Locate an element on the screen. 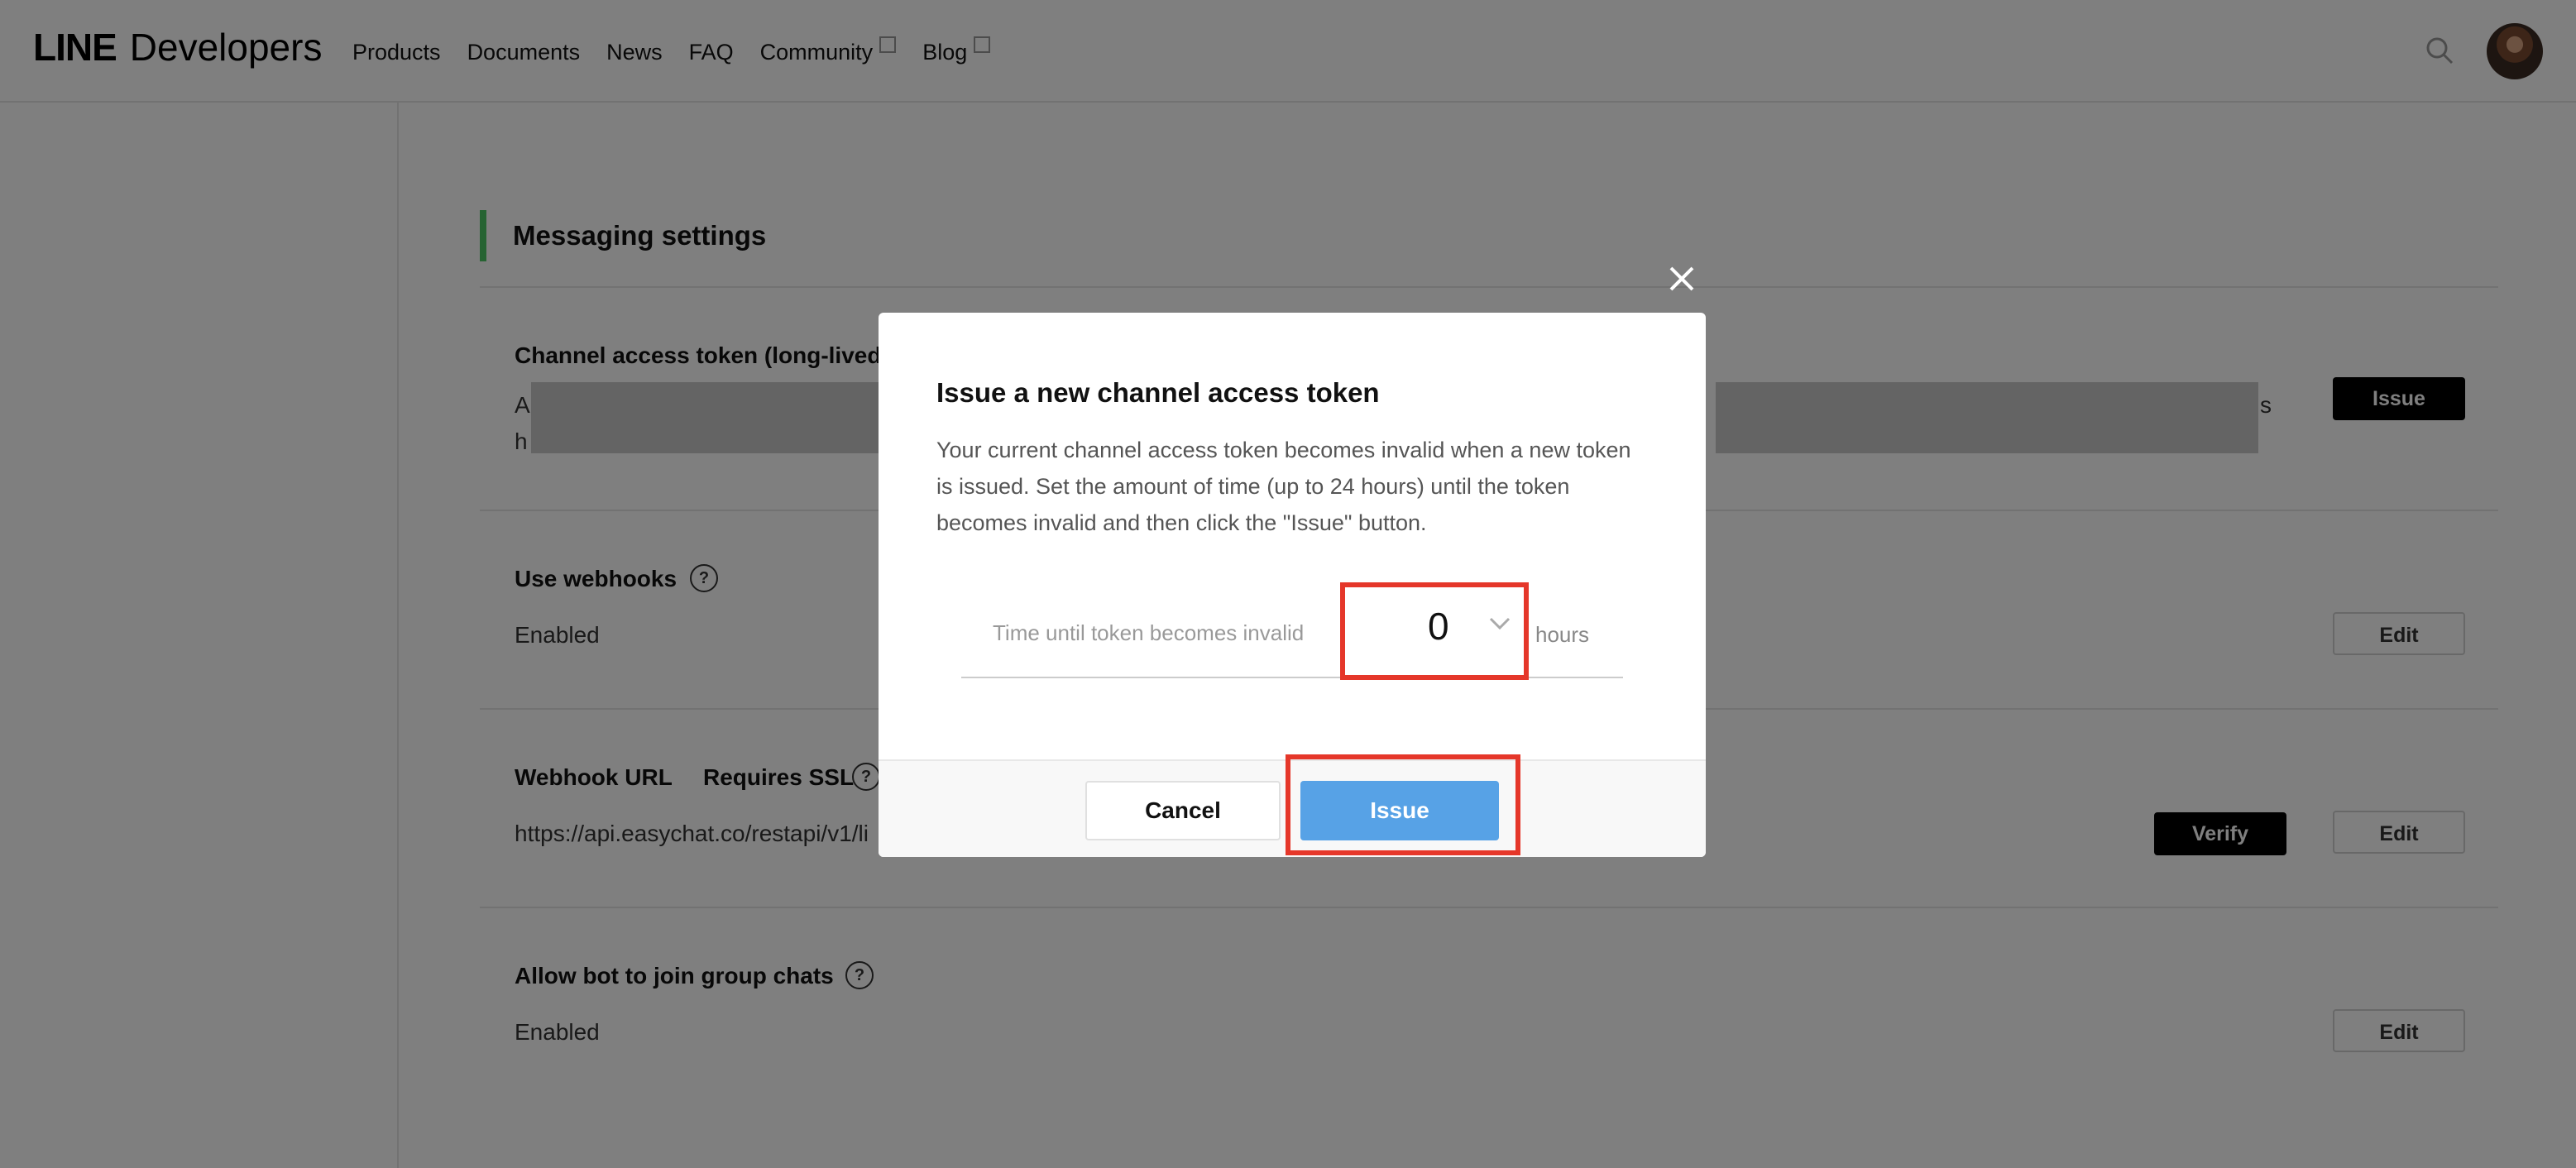 The width and height of the screenshot is (2576, 1168). close-icon is located at coordinates (1682, 279).